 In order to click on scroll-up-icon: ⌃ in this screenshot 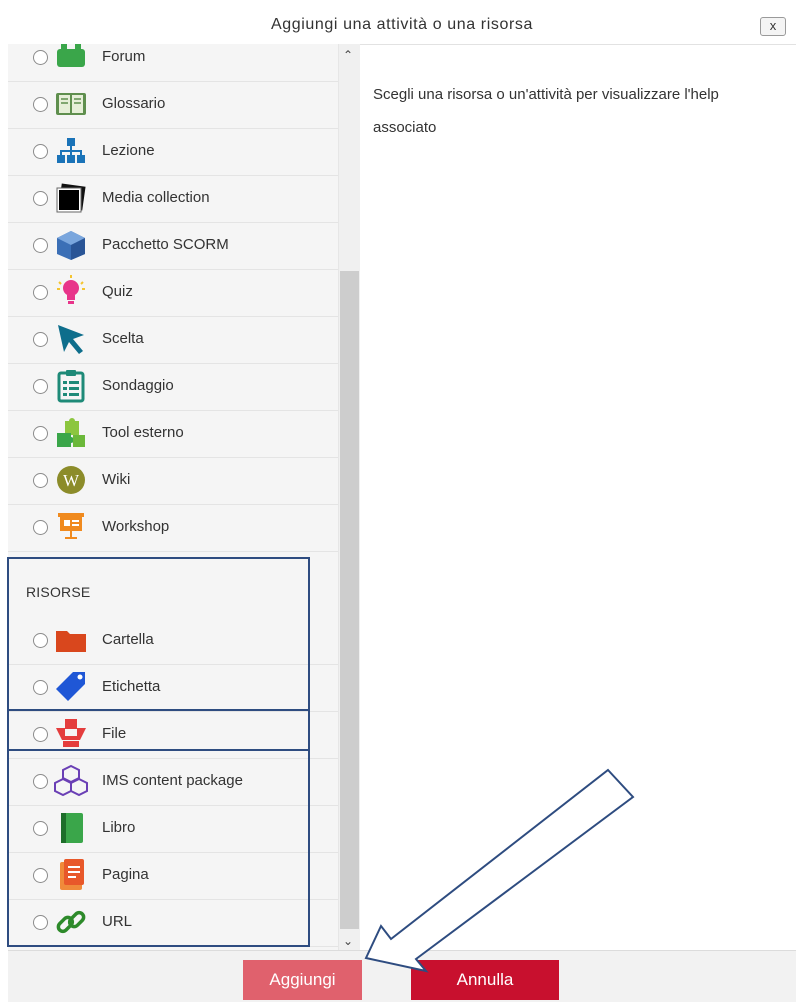, I will do `click(348, 55)`.